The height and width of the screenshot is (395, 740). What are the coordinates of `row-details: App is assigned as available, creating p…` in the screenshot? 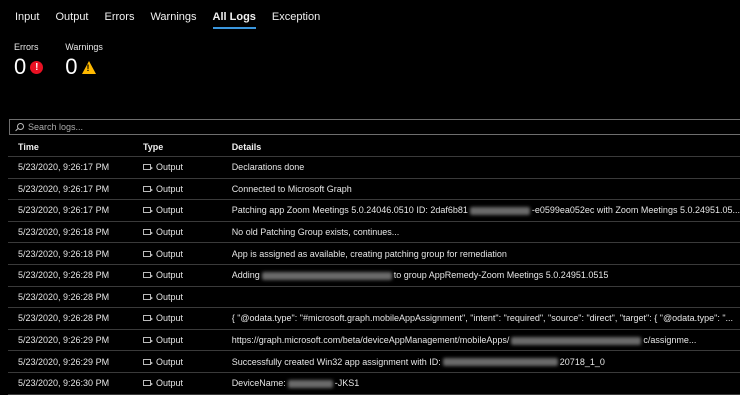 It's located at (485, 253).